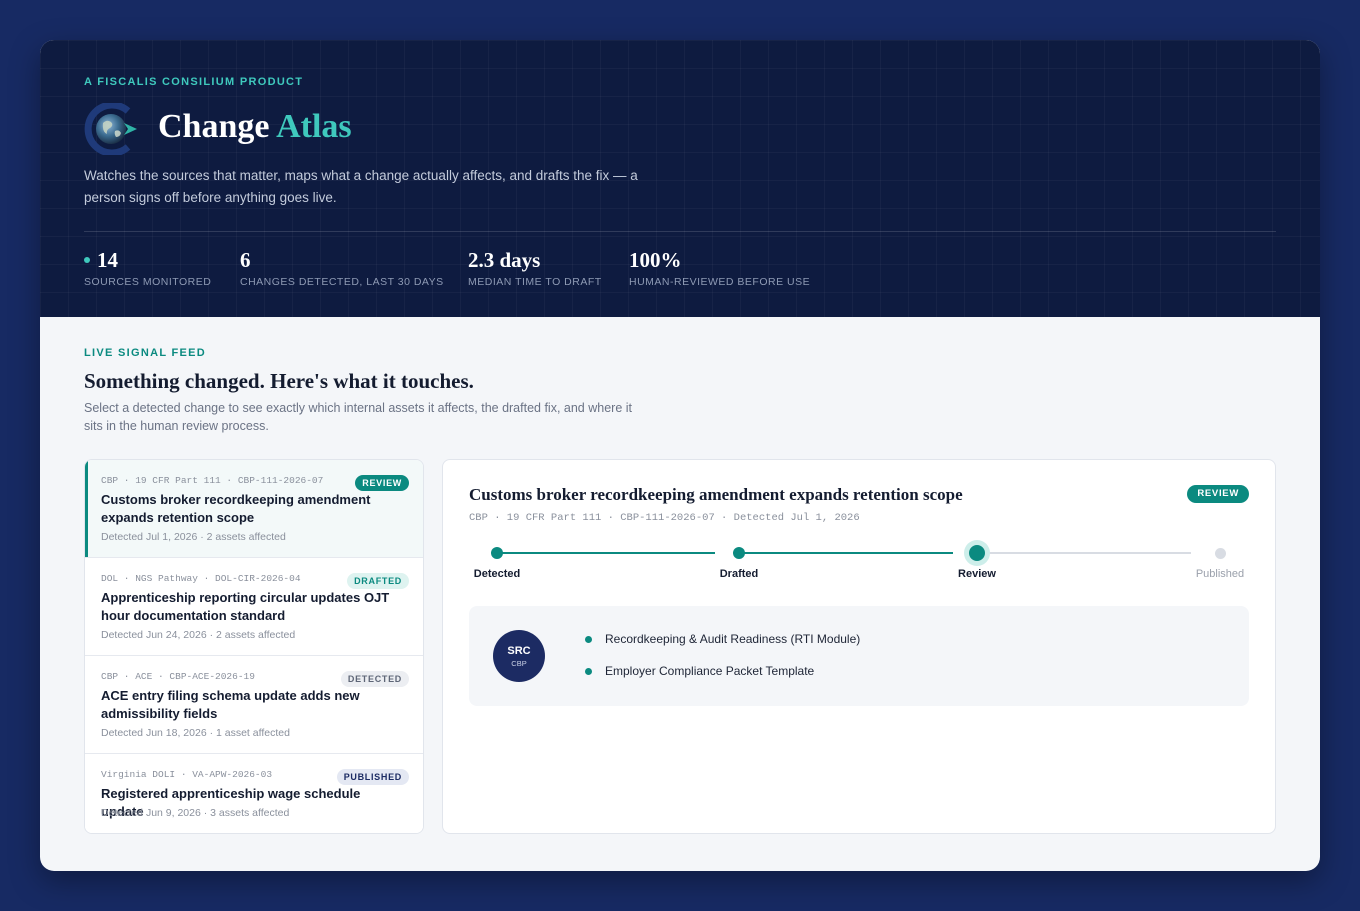 The image size is (1360, 911). I want to click on globe-arrow-icon, so click(110, 129).